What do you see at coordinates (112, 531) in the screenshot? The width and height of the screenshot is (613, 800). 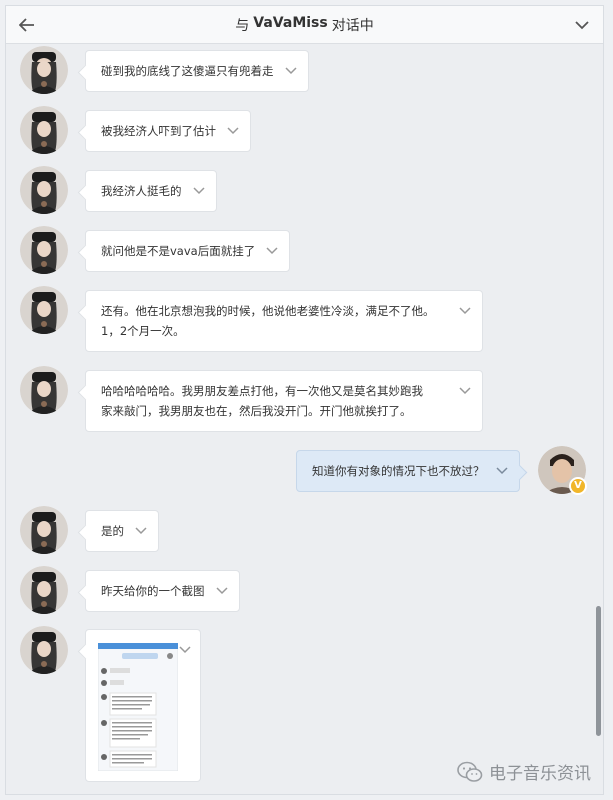 I see `message-text: 是的` at bounding box center [112, 531].